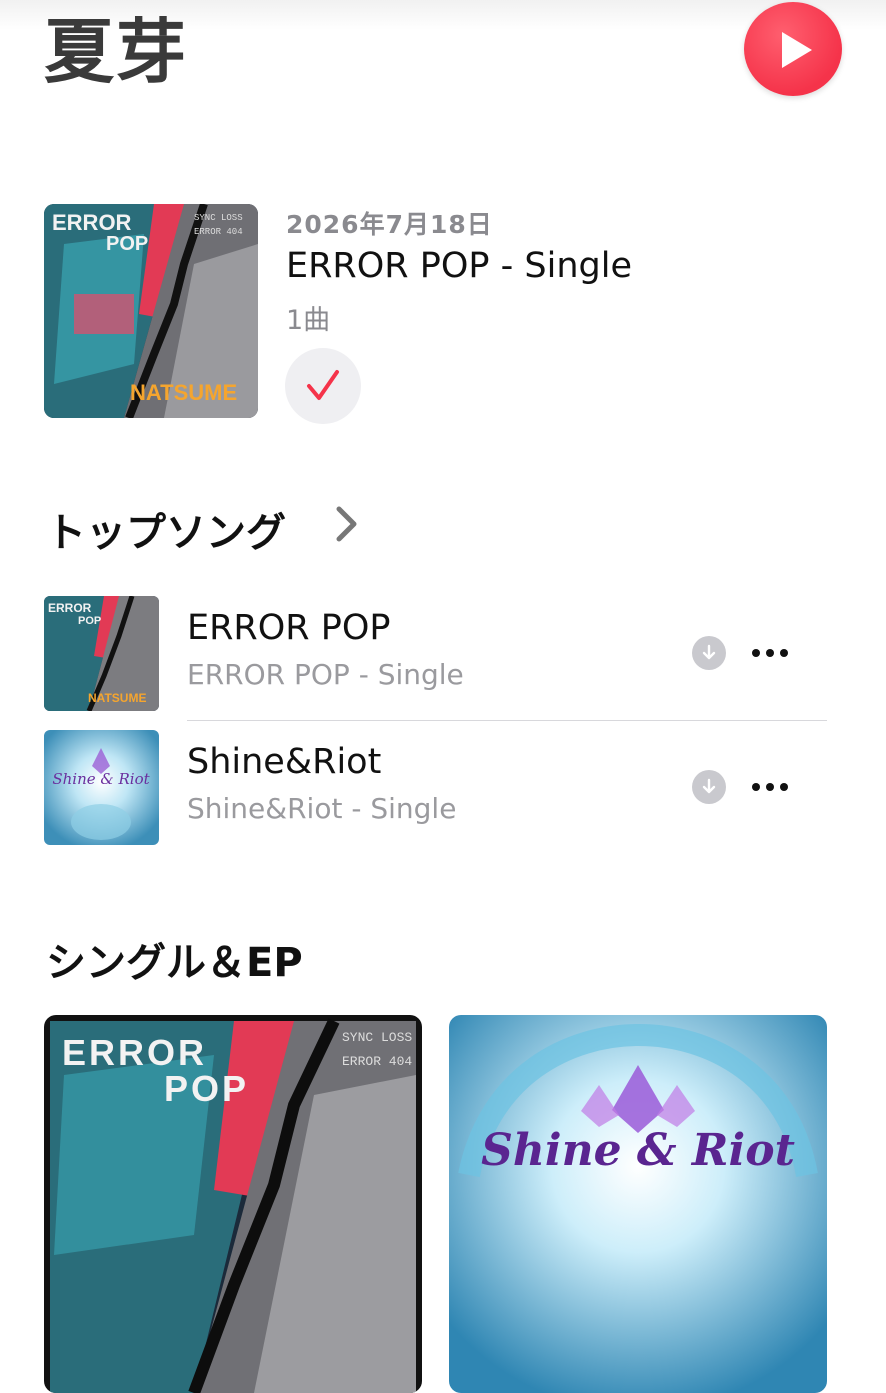  I want to click on art-title: Shine & Riot, so click(638, 1150).